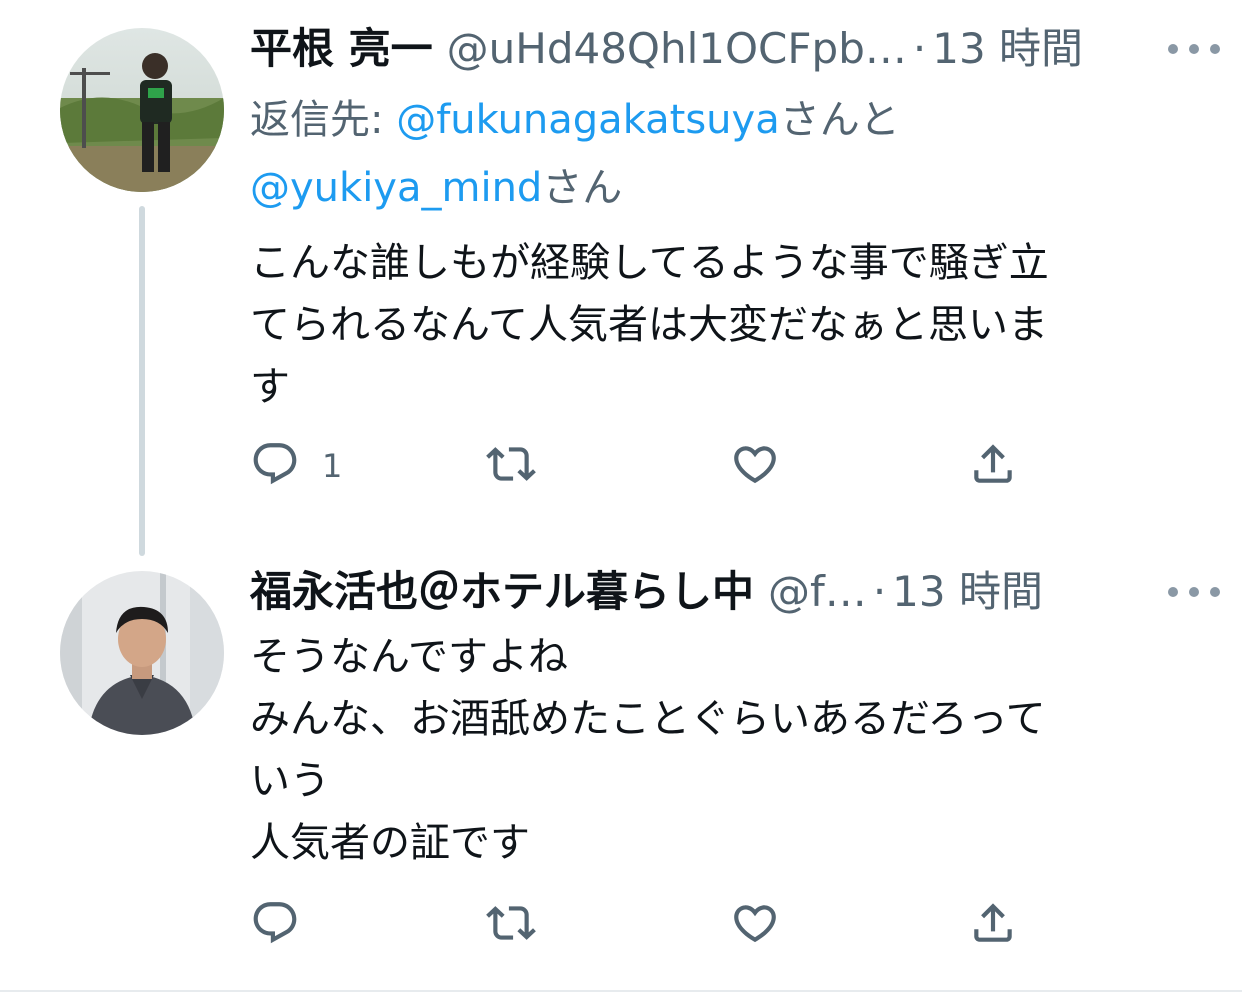 The image size is (1242, 1000). What do you see at coordinates (588, 120) in the screenshot?
I see `mention-link: @fukunagakatsuya` at bounding box center [588, 120].